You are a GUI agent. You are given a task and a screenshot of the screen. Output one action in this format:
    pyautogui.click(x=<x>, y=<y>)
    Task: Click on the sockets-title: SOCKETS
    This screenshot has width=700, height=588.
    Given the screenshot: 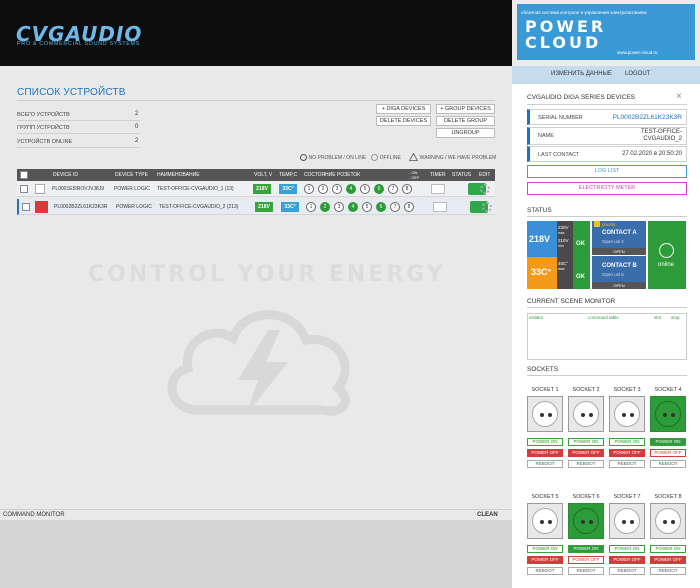 What is the action you would take?
    pyautogui.click(x=543, y=369)
    